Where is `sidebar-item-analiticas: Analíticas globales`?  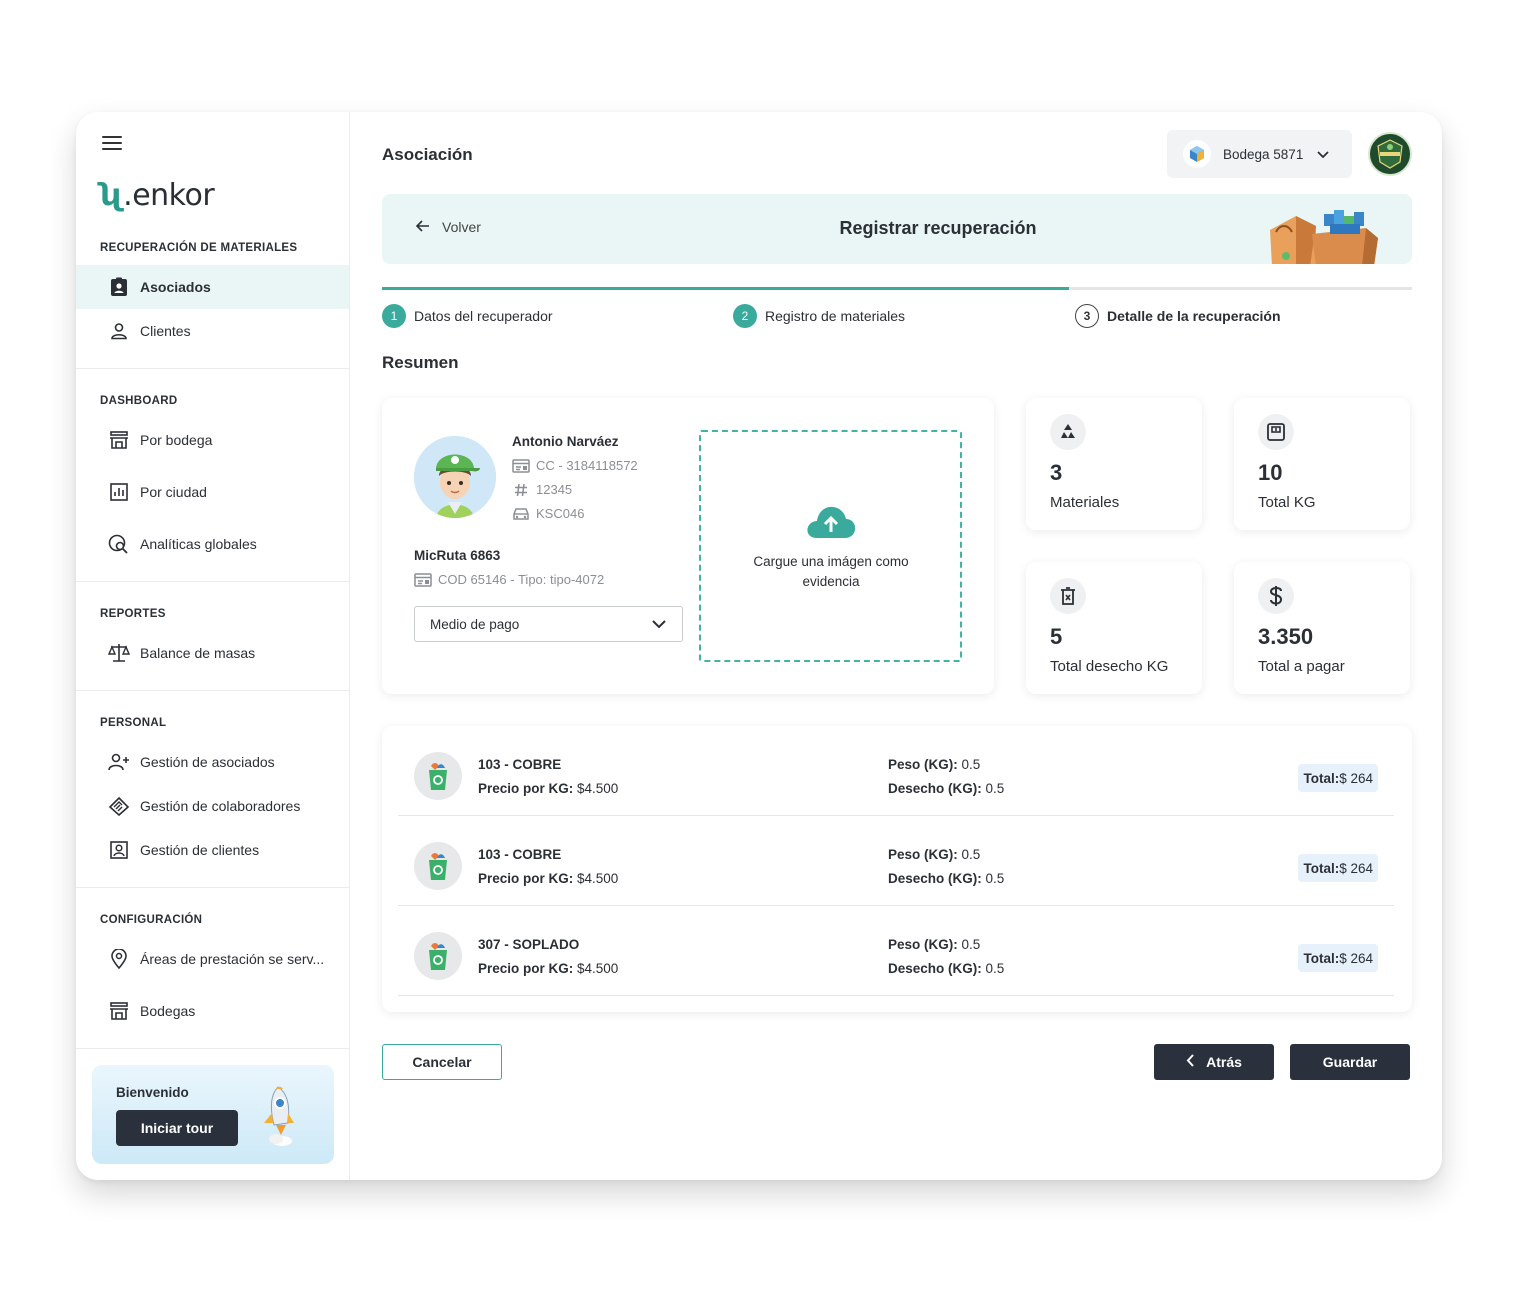
sidebar-item-analiticas: Analíticas globales is located at coordinates (212, 544).